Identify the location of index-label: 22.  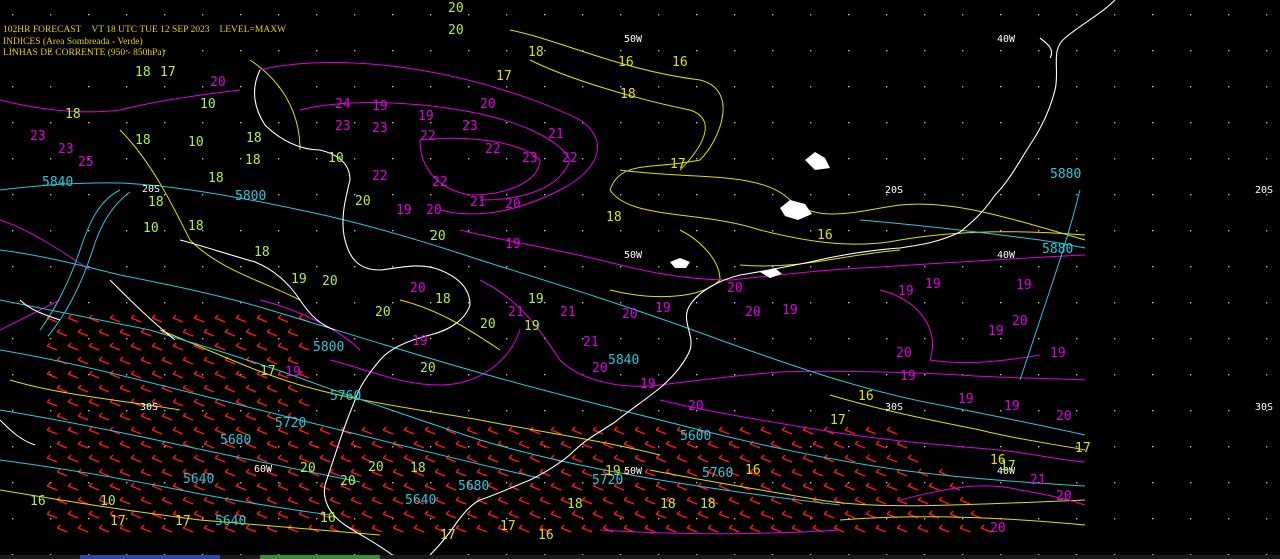
(380, 176).